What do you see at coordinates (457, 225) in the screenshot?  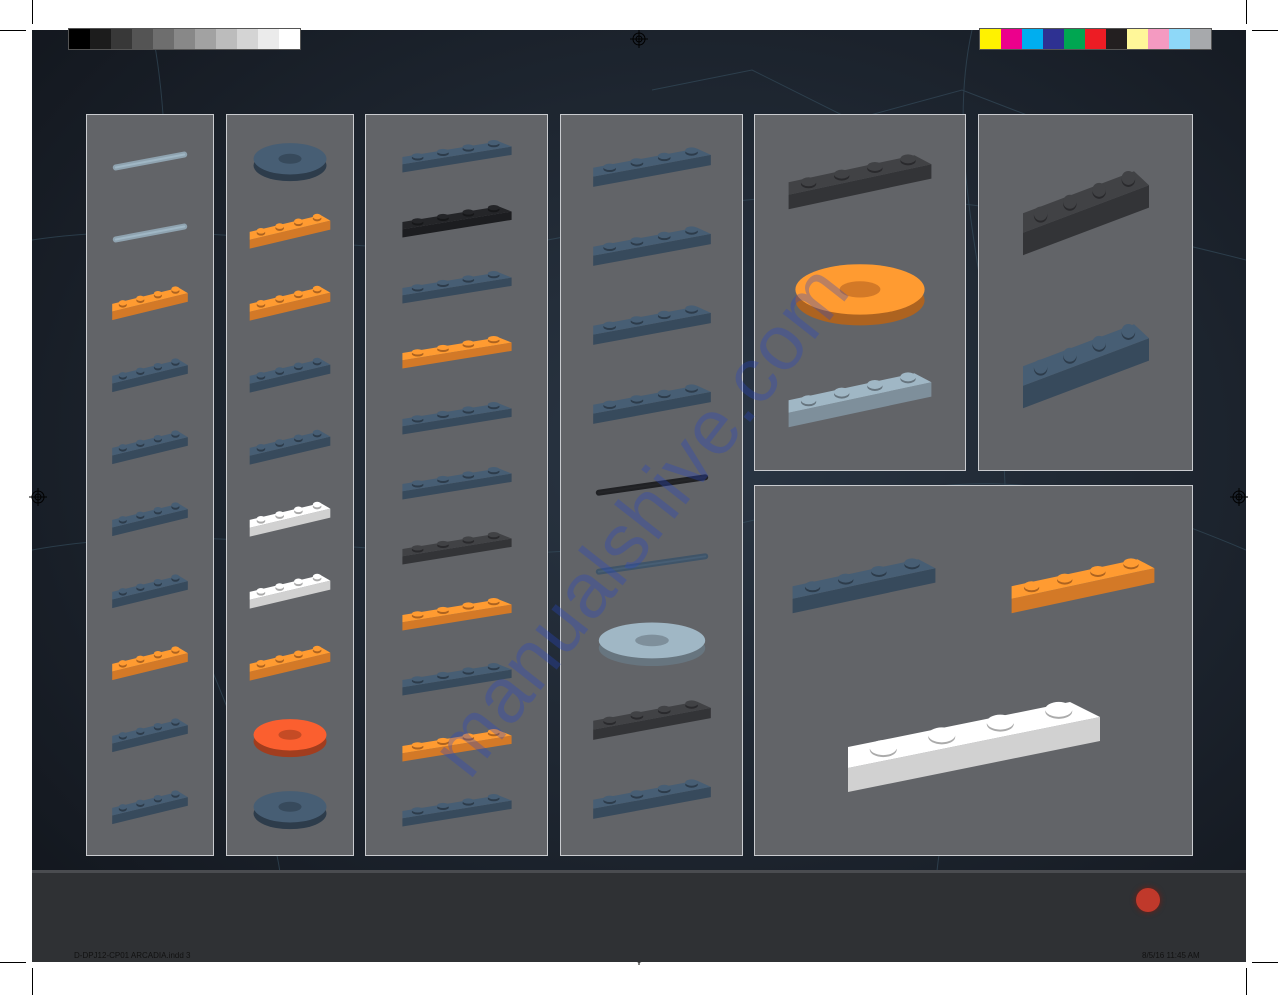 I see `part-wedge-1x6-black` at bounding box center [457, 225].